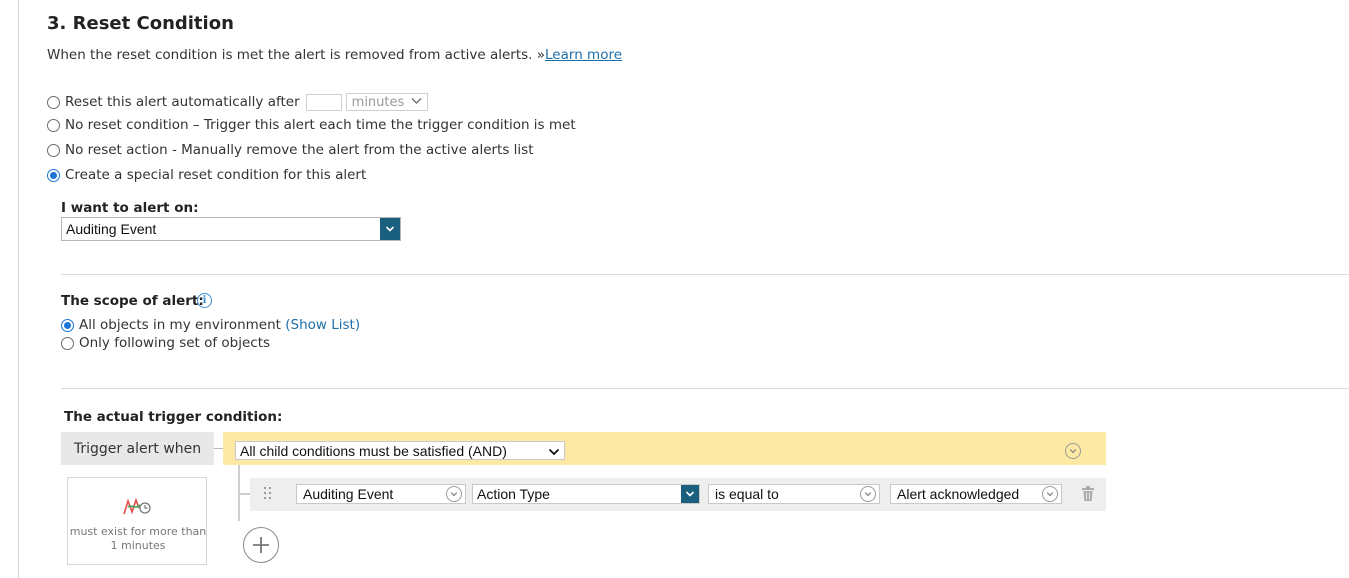 Image resolution: width=1349 pixels, height=578 pixels. Describe the element at coordinates (348, 494) in the screenshot. I see `condition-object-value: Auditing Event` at that location.